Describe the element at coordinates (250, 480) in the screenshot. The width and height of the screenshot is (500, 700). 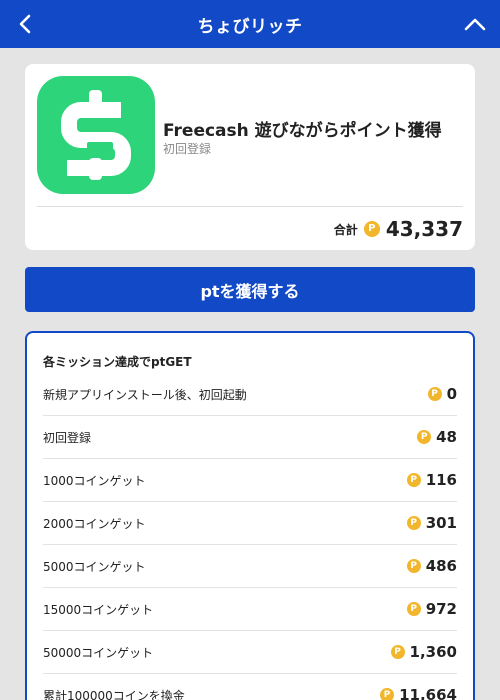
I see `list-item: 1000コインゲット P 116` at that location.